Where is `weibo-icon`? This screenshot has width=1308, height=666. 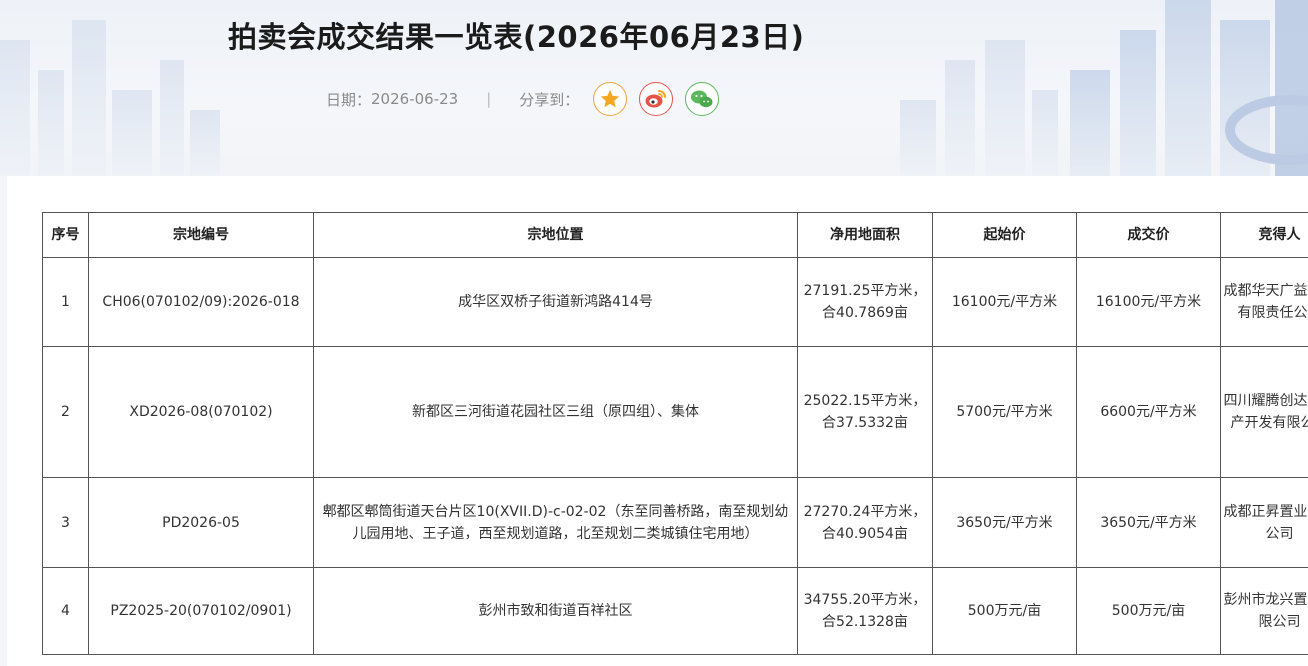
weibo-icon is located at coordinates (656, 99).